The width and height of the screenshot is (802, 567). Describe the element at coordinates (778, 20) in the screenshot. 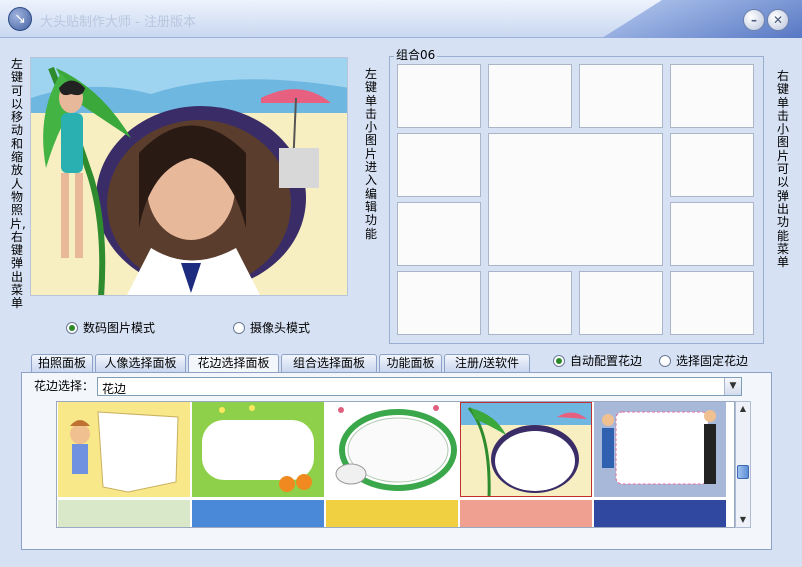

I see `close-button: ✕` at that location.